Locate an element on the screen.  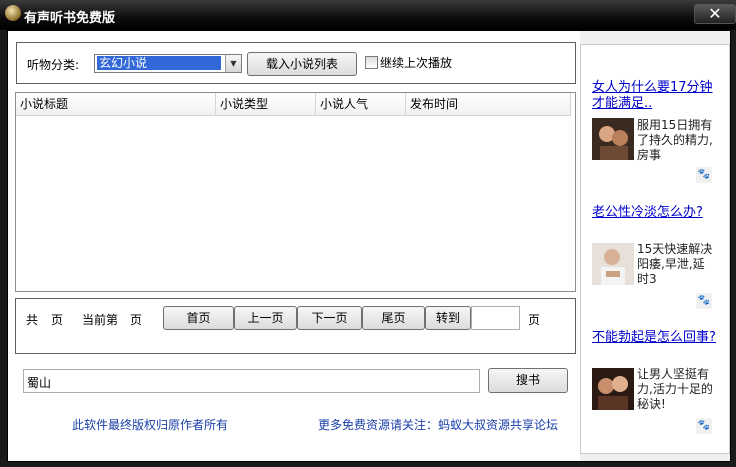
continue-playback-label: 继续上次播放 is located at coordinates (416, 62).